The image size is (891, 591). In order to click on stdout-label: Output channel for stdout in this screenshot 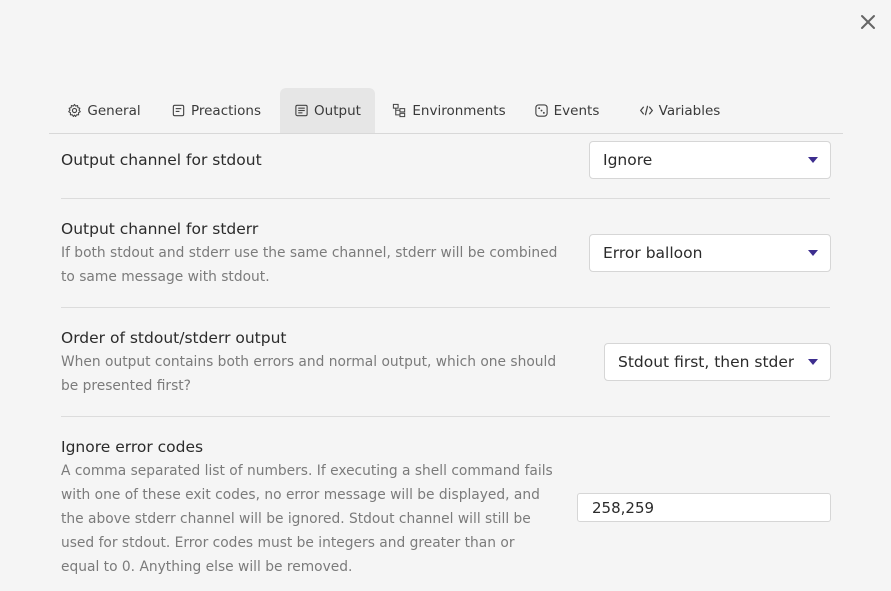, I will do `click(161, 160)`.